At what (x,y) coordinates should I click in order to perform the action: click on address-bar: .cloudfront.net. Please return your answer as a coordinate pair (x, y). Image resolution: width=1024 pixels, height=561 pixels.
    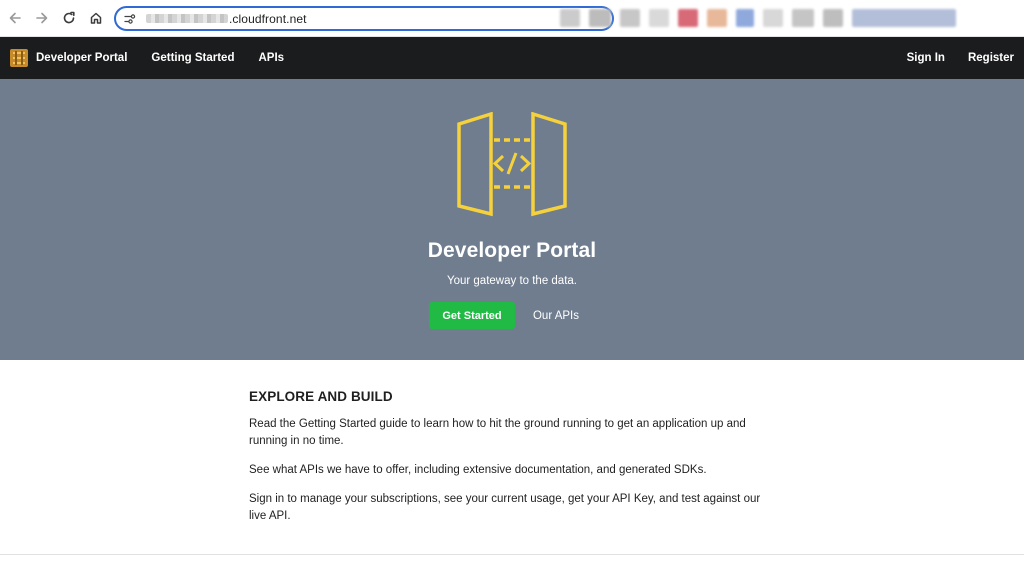
    Looking at the image, I should click on (364, 18).